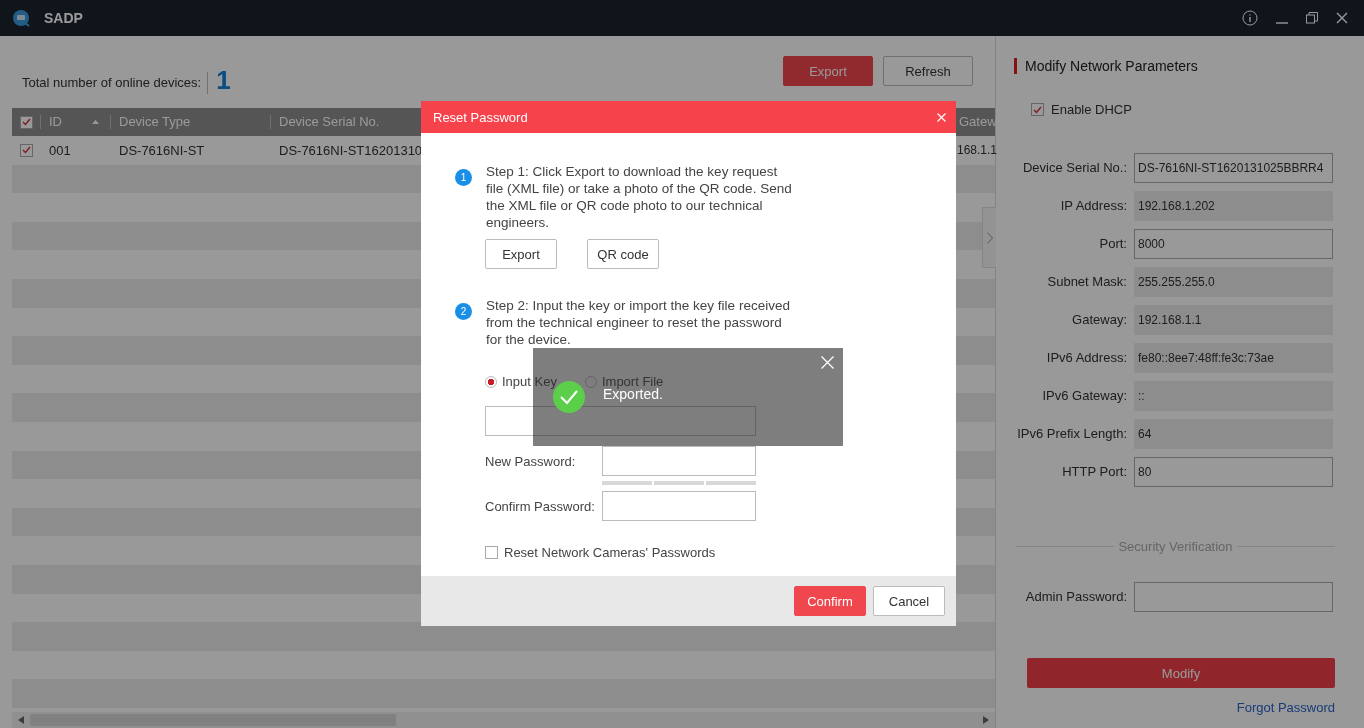 This screenshot has height=728, width=1364. What do you see at coordinates (639, 197) in the screenshot?
I see `step-text: Step 1: Click Export to download the key request file (XML file) or take a photo of the QR code. Send the XML file or QR code photo to our technical engineers.` at bounding box center [639, 197].